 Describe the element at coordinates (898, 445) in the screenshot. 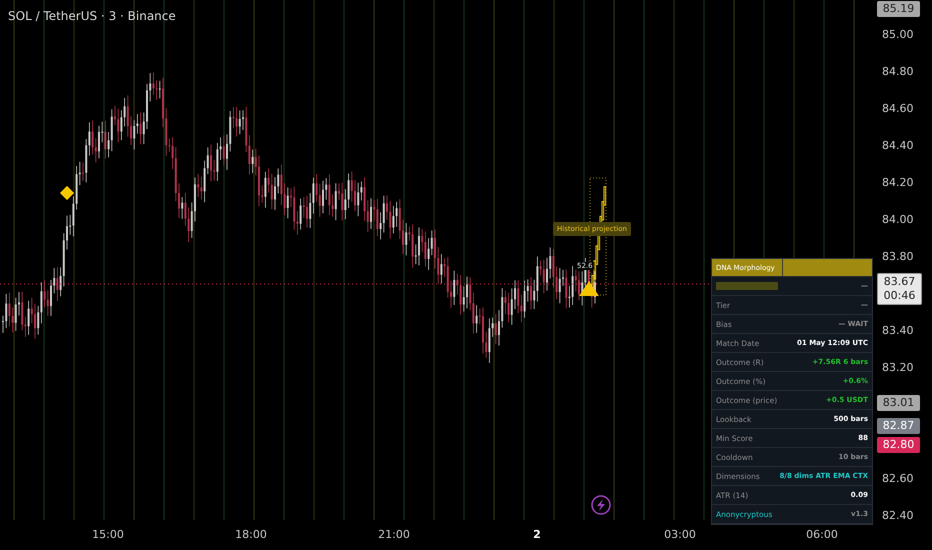

I see `price-badge: 82.80` at that location.